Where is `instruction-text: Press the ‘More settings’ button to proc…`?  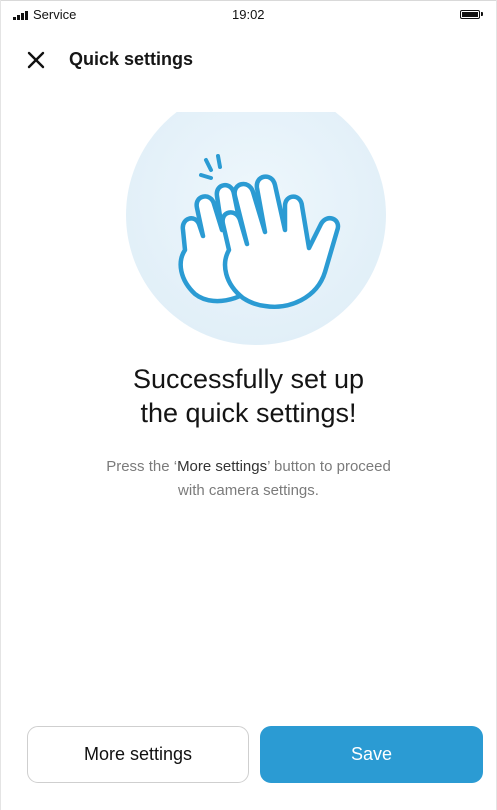 instruction-text: Press the ‘More settings’ button to proc… is located at coordinates (248, 479).